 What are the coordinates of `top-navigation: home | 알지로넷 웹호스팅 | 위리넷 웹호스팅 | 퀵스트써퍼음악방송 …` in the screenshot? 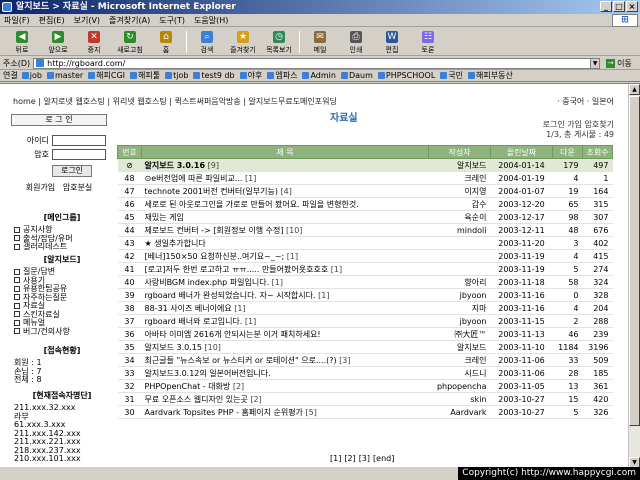 It's located at (175, 101).